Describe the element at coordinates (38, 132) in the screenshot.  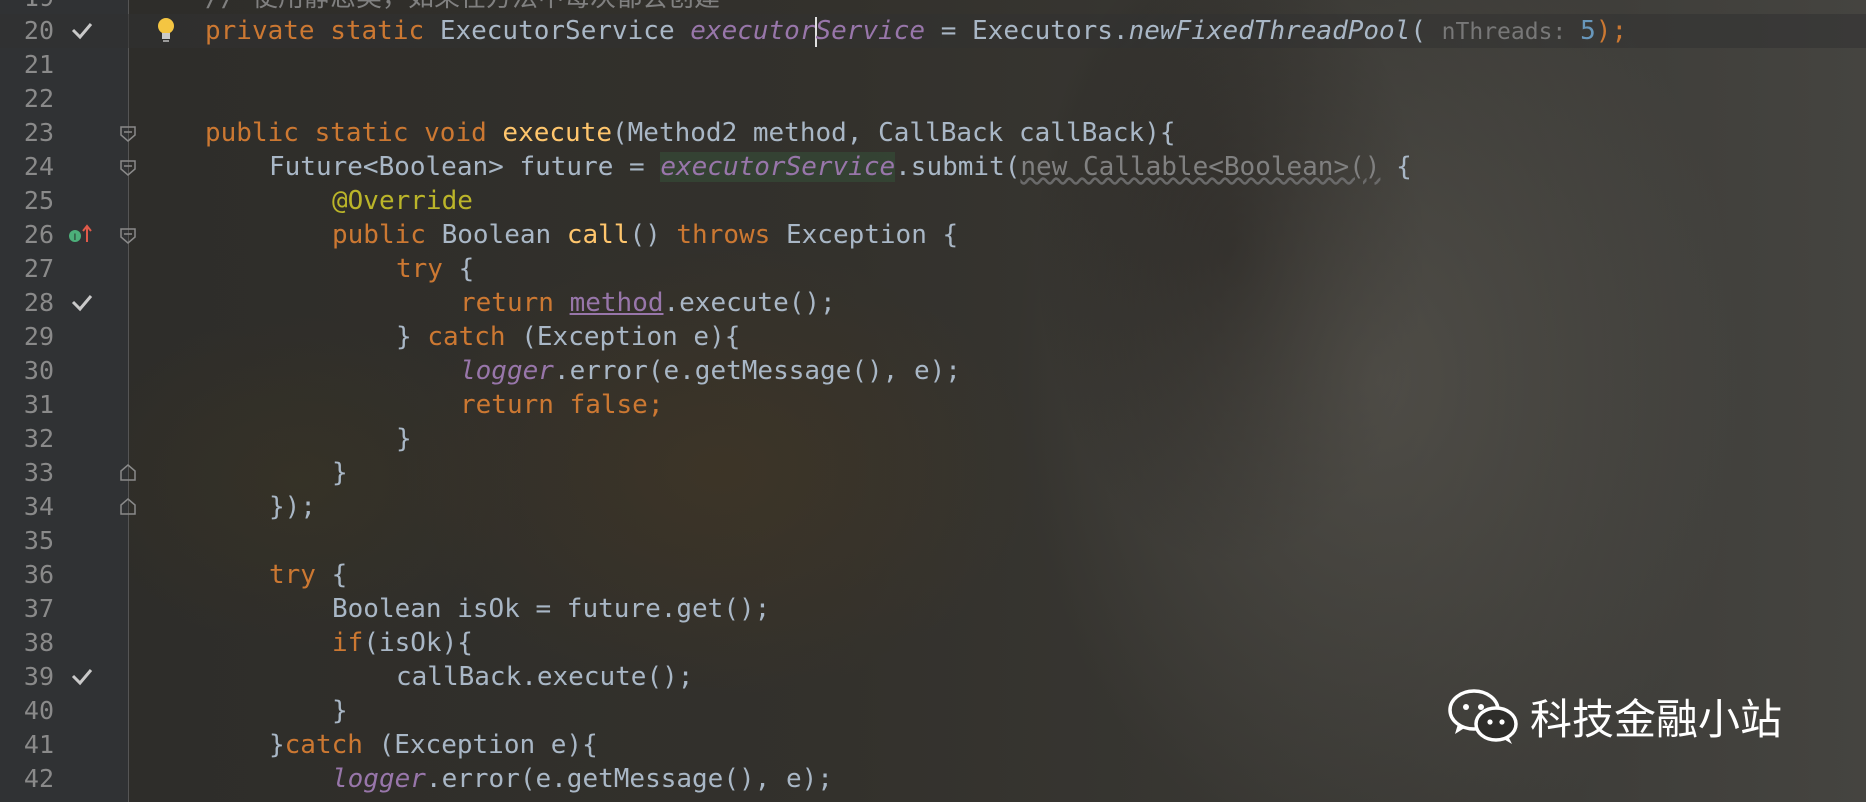
I see `line-number: 23` at that location.